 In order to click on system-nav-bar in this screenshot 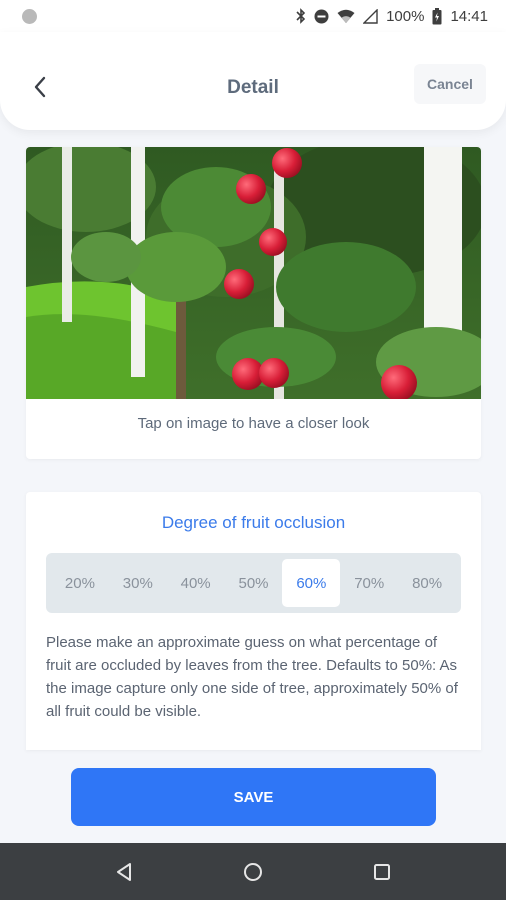, I will do `click(253, 871)`.